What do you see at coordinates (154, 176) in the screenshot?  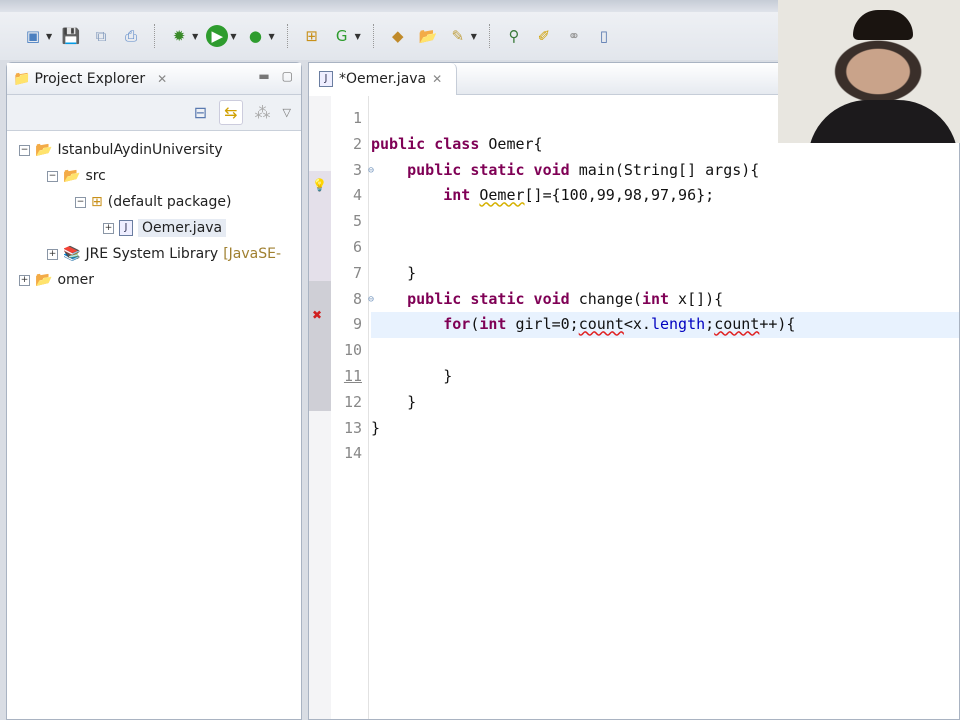 I see `tree-item-src: − 📂 src` at bounding box center [154, 176].